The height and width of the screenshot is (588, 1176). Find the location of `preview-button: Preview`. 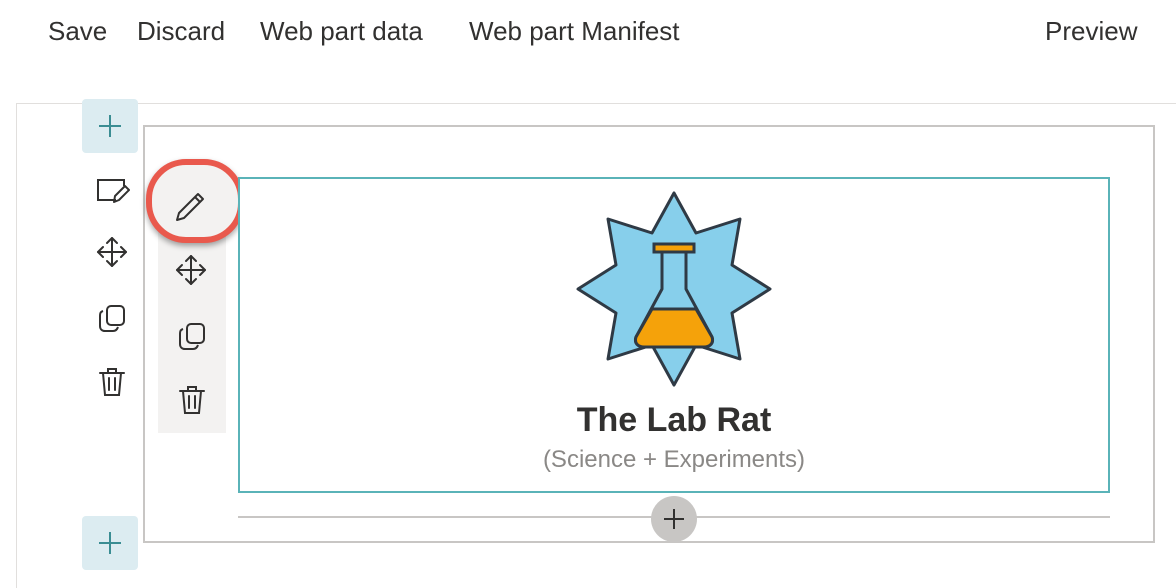

preview-button: Preview is located at coordinates (1091, 31).